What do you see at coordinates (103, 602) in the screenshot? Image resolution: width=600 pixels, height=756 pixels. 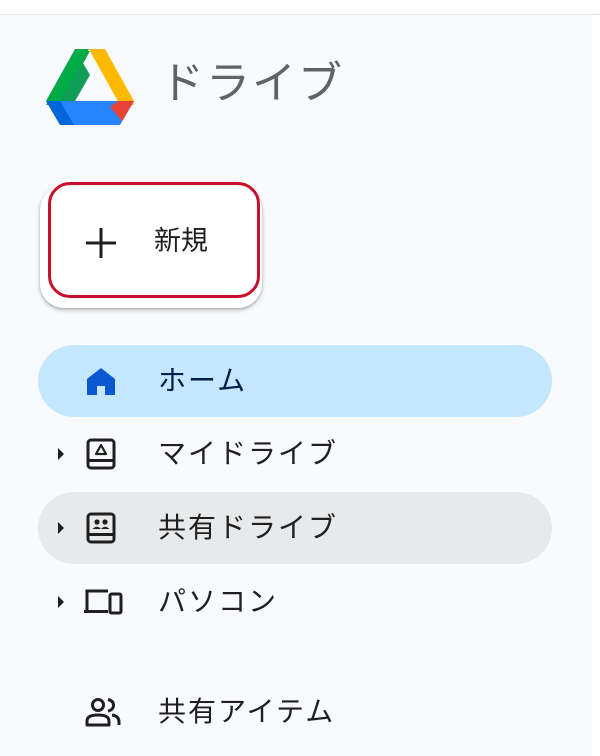 I see `computers-icon` at bounding box center [103, 602].